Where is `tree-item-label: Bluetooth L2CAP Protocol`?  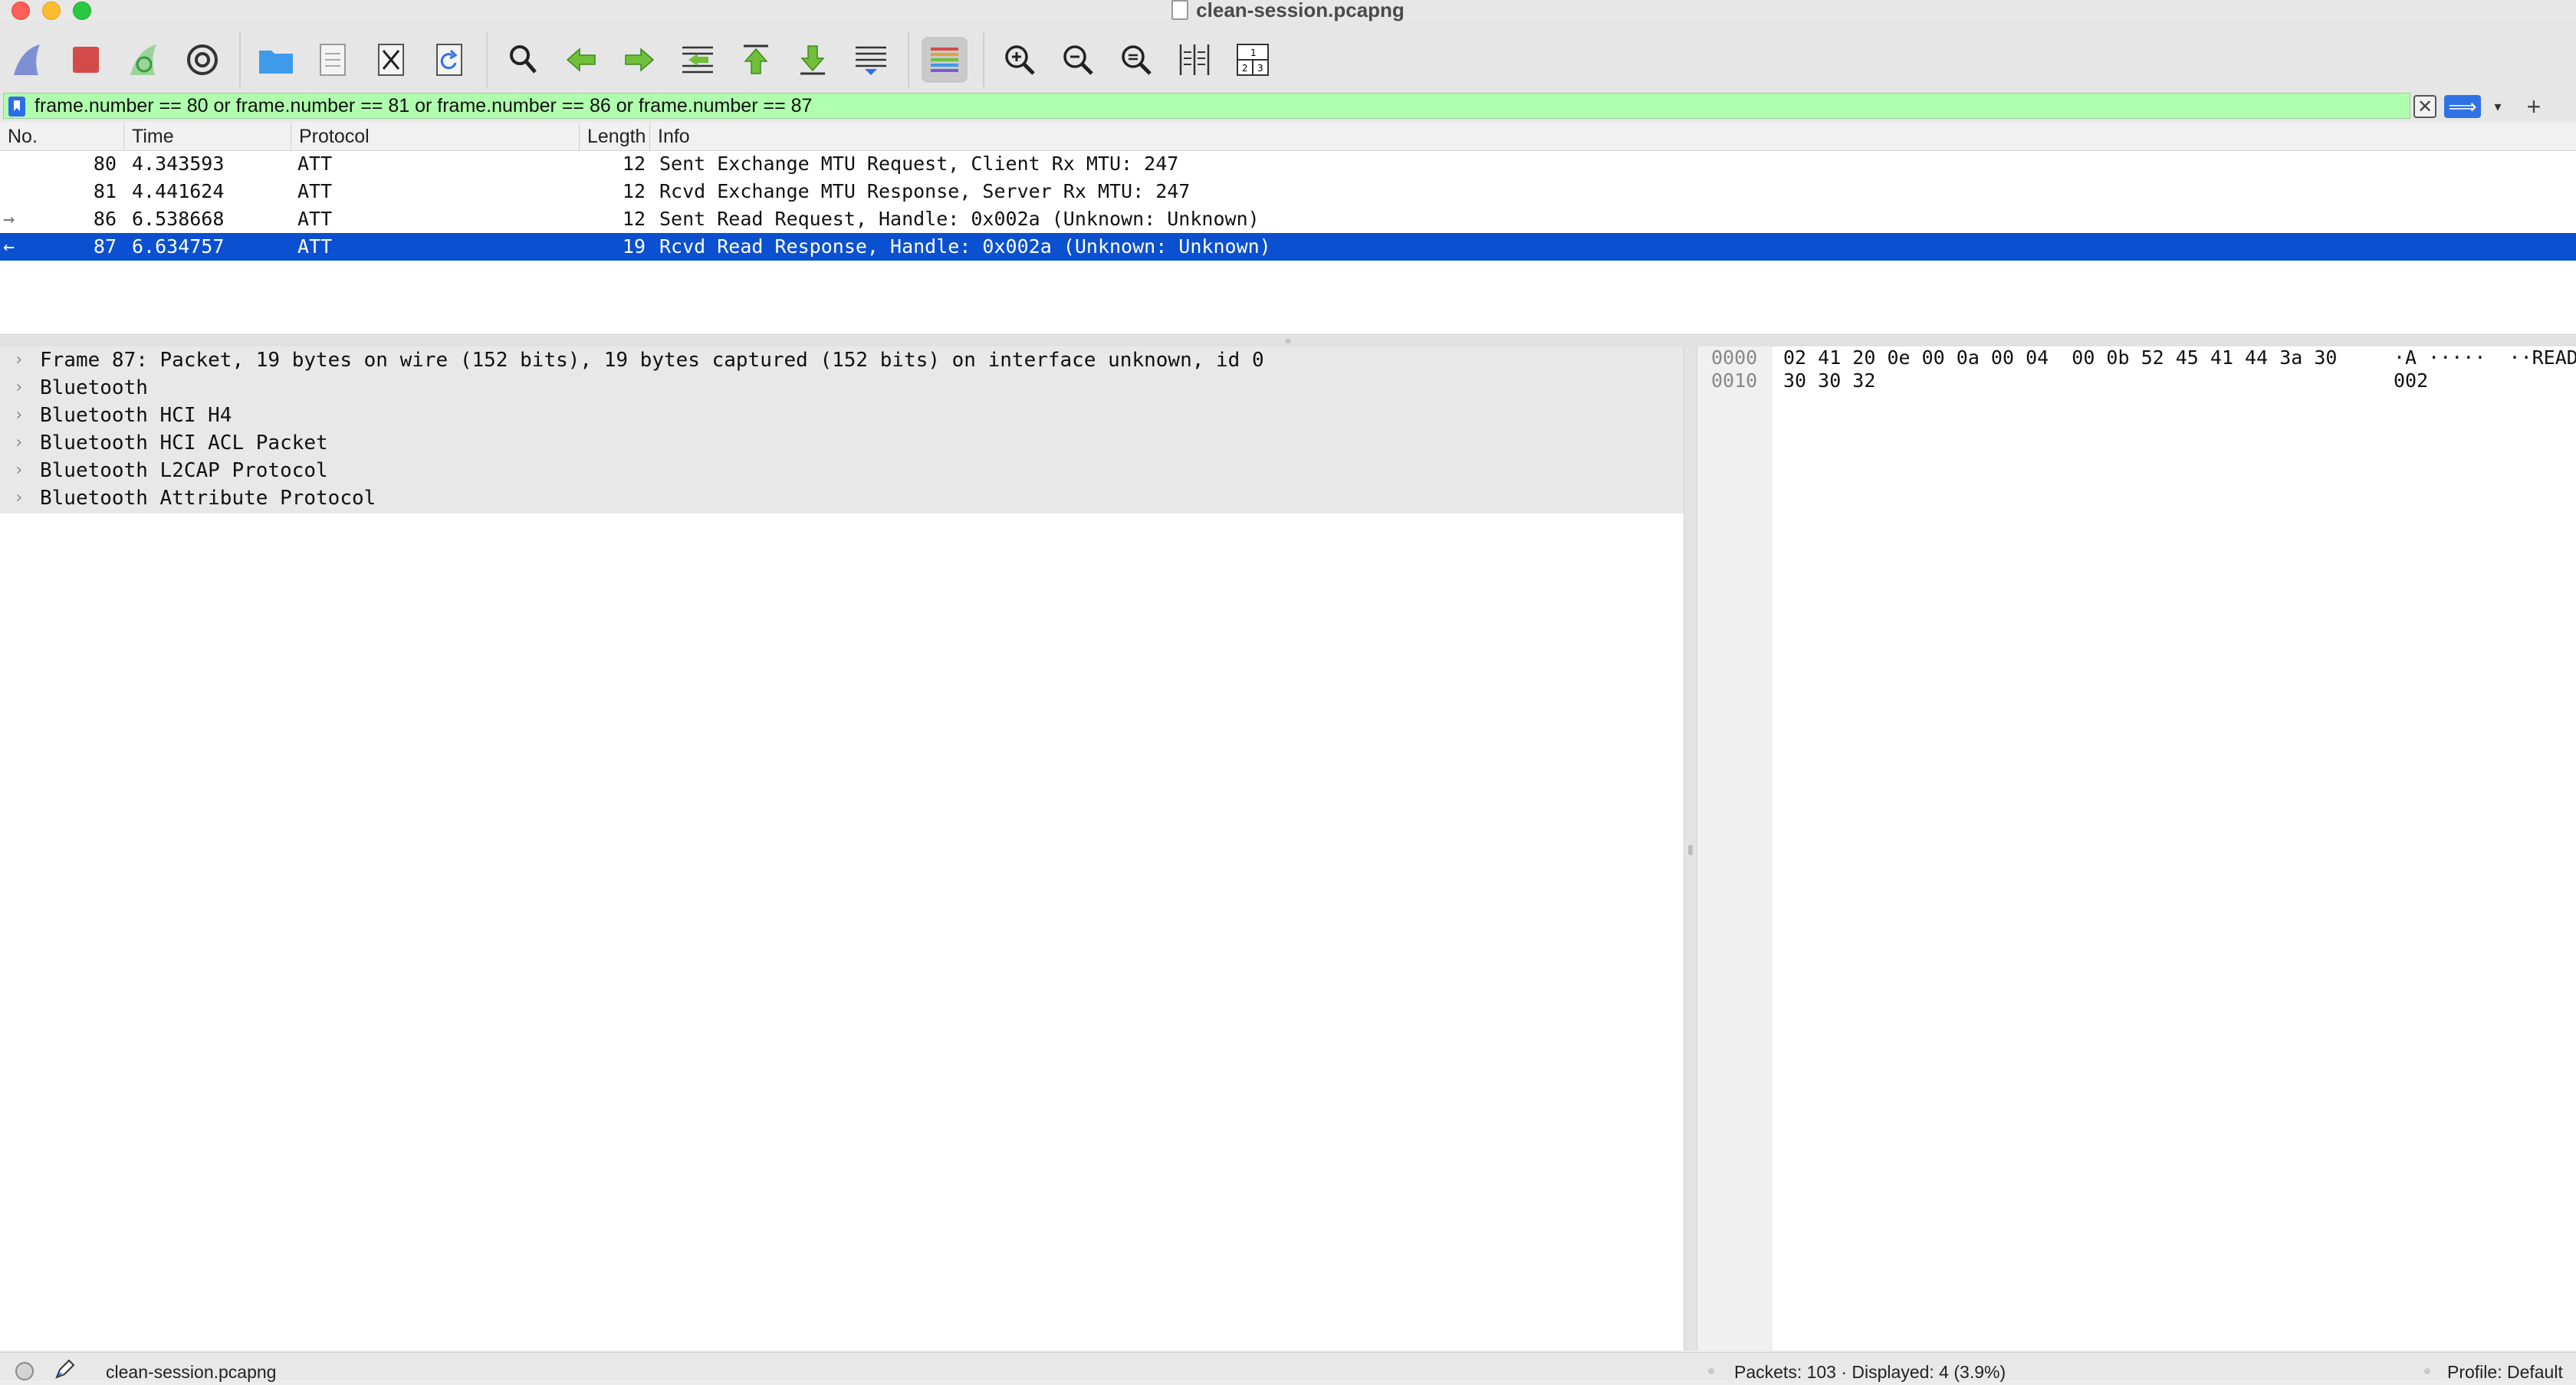
tree-item-label: Bluetooth L2CAP Protocol is located at coordinates (184, 470).